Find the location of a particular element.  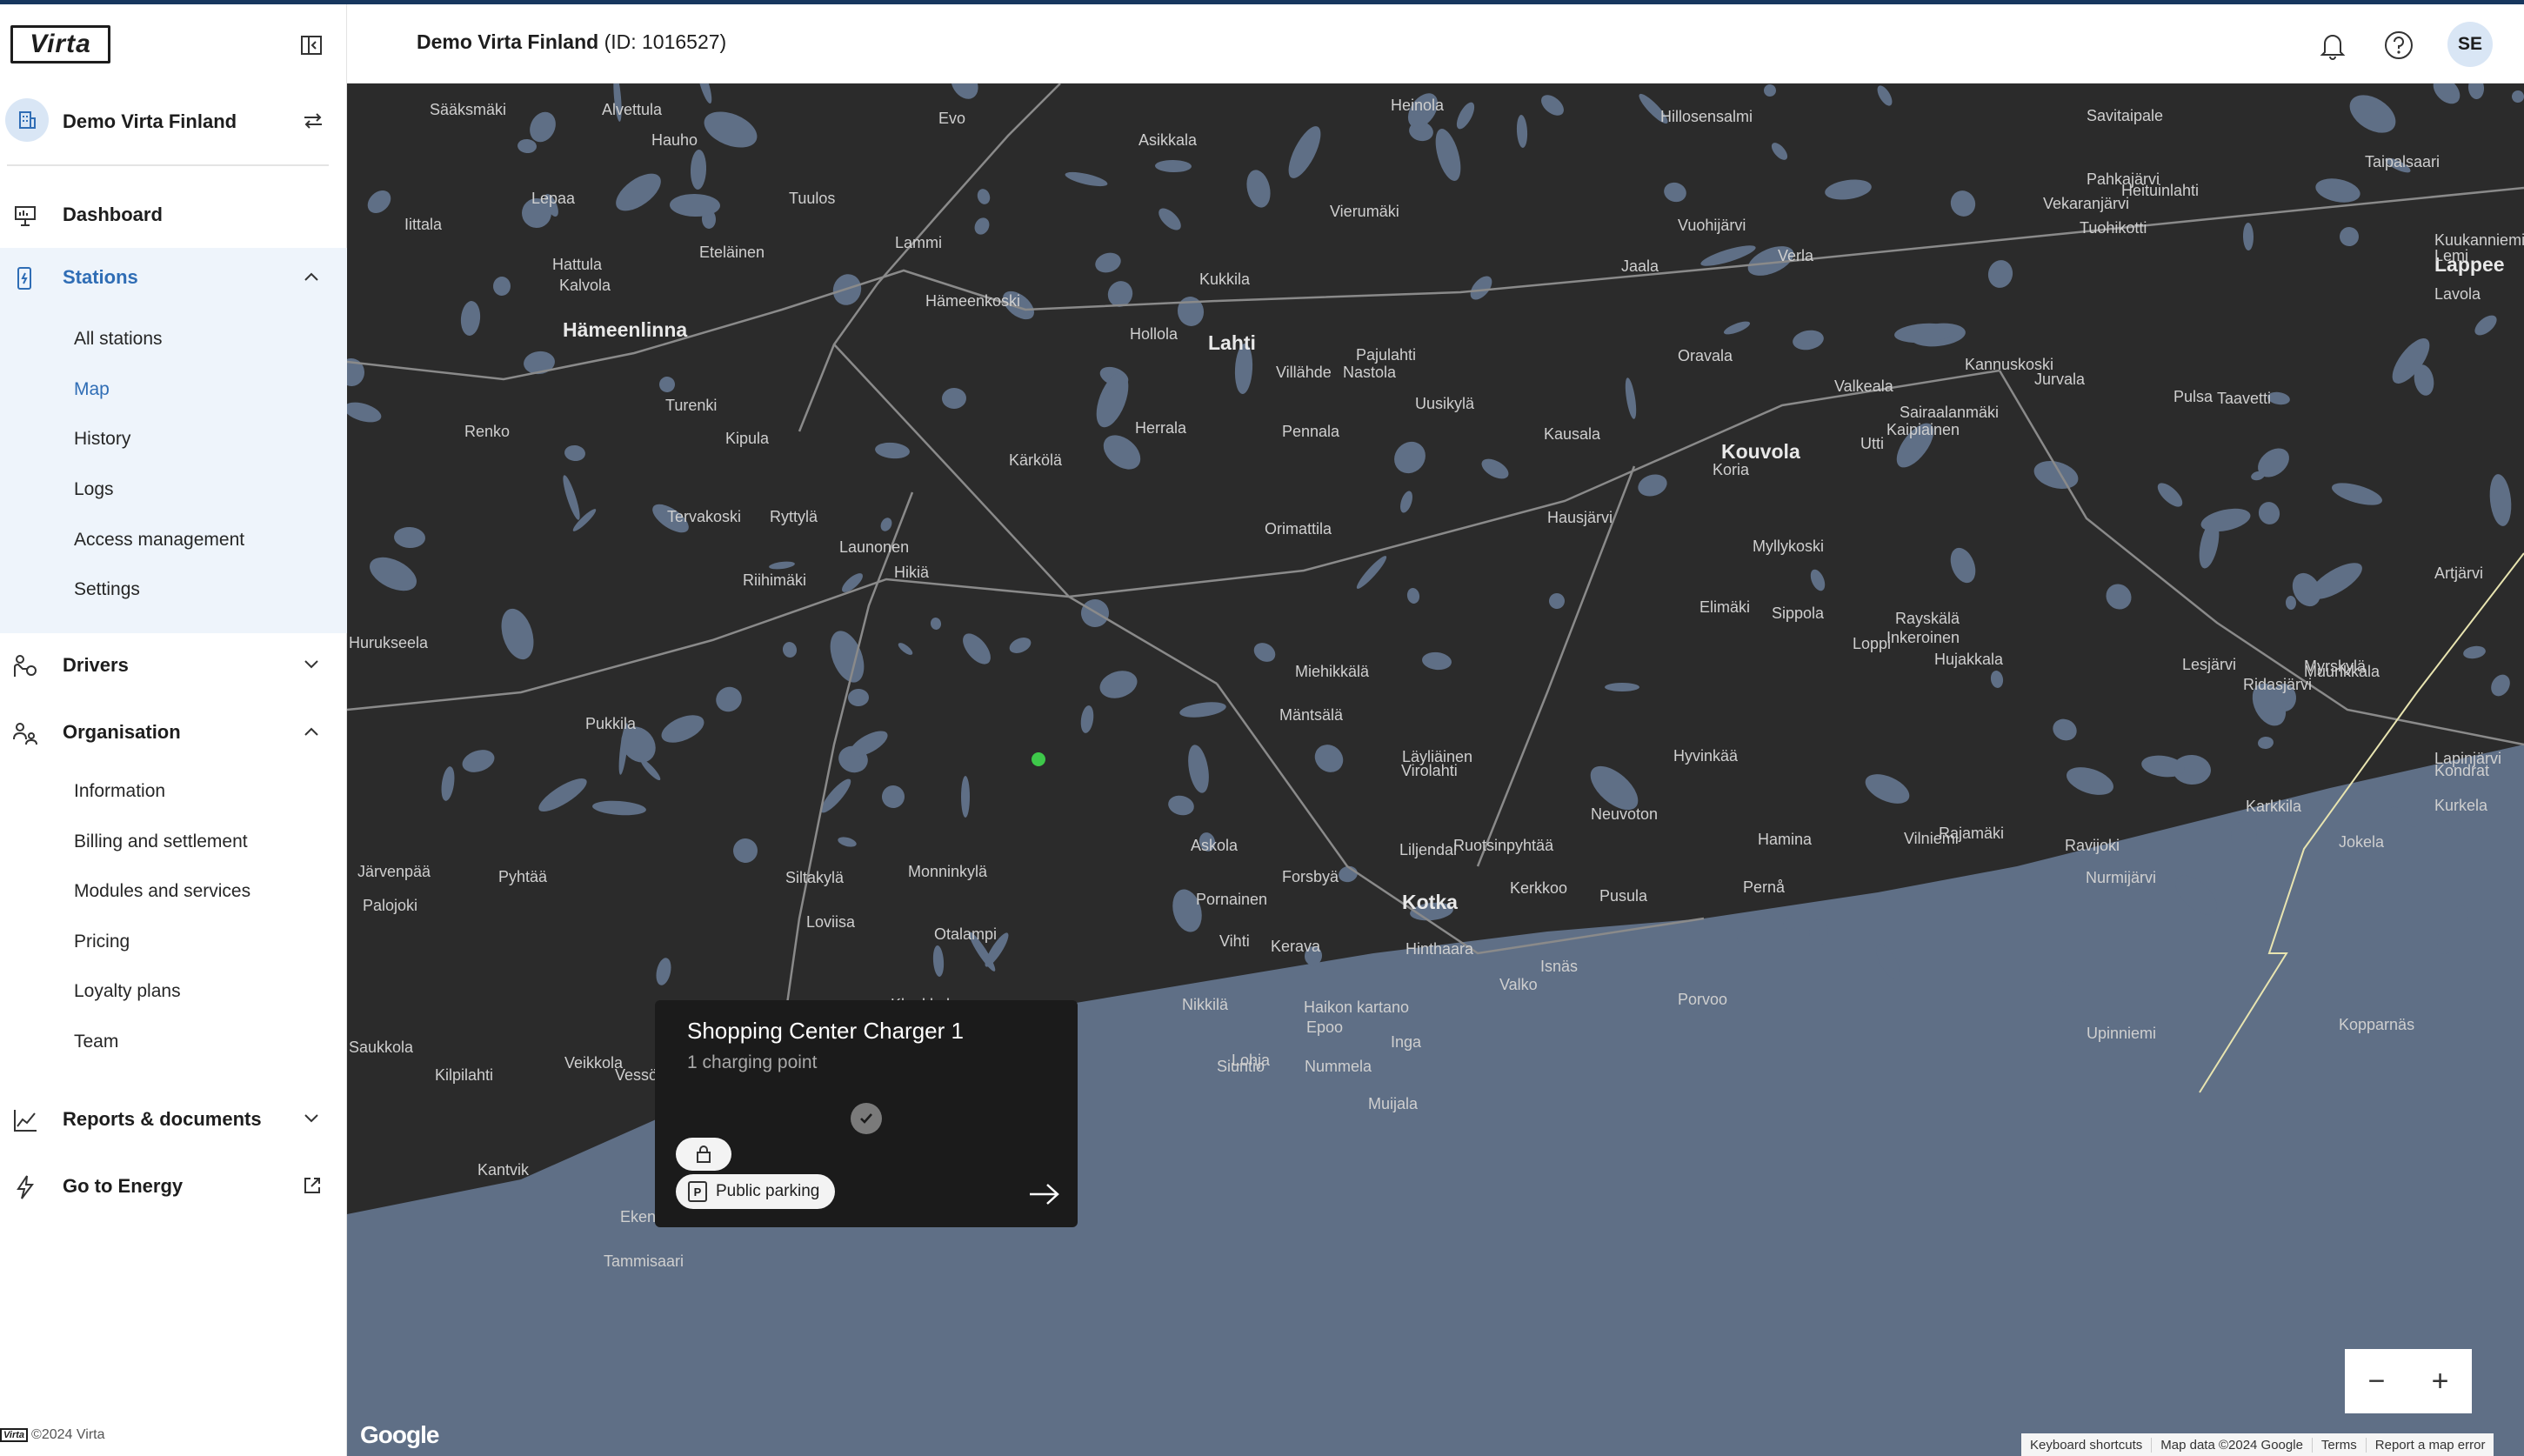

station-marker is located at coordinates (1038, 759).